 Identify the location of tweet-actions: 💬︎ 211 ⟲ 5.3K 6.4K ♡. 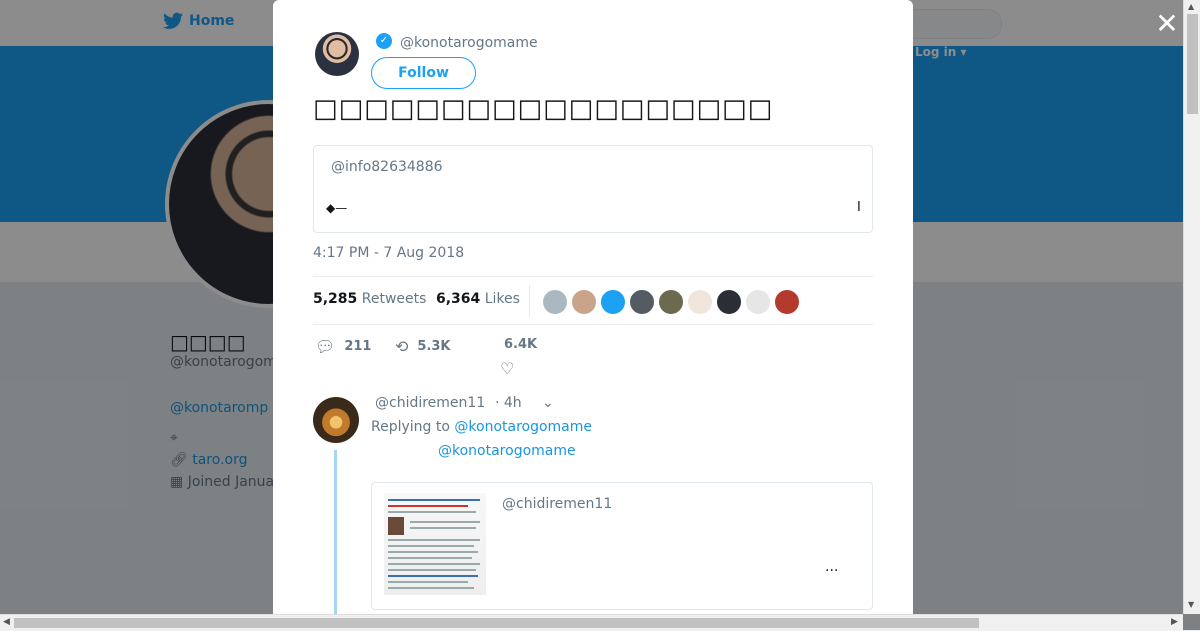
(593, 357).